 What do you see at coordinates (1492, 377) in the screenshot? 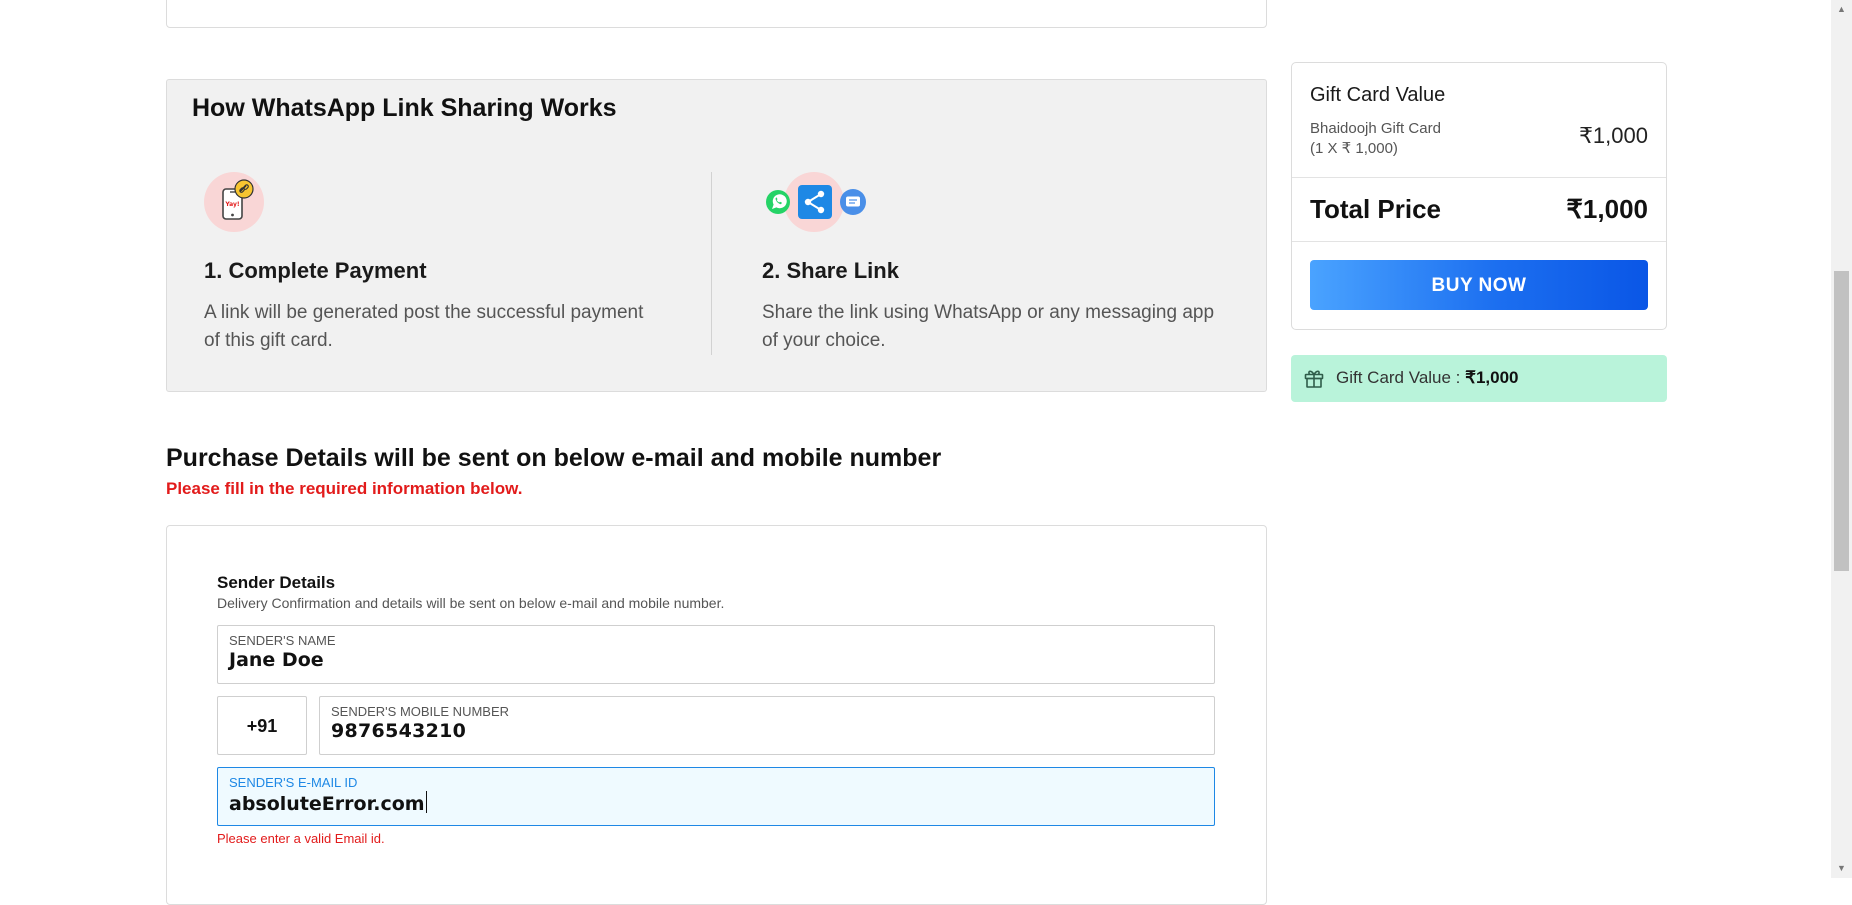
I see `gift-card-value-amount: ₹1,000` at bounding box center [1492, 377].